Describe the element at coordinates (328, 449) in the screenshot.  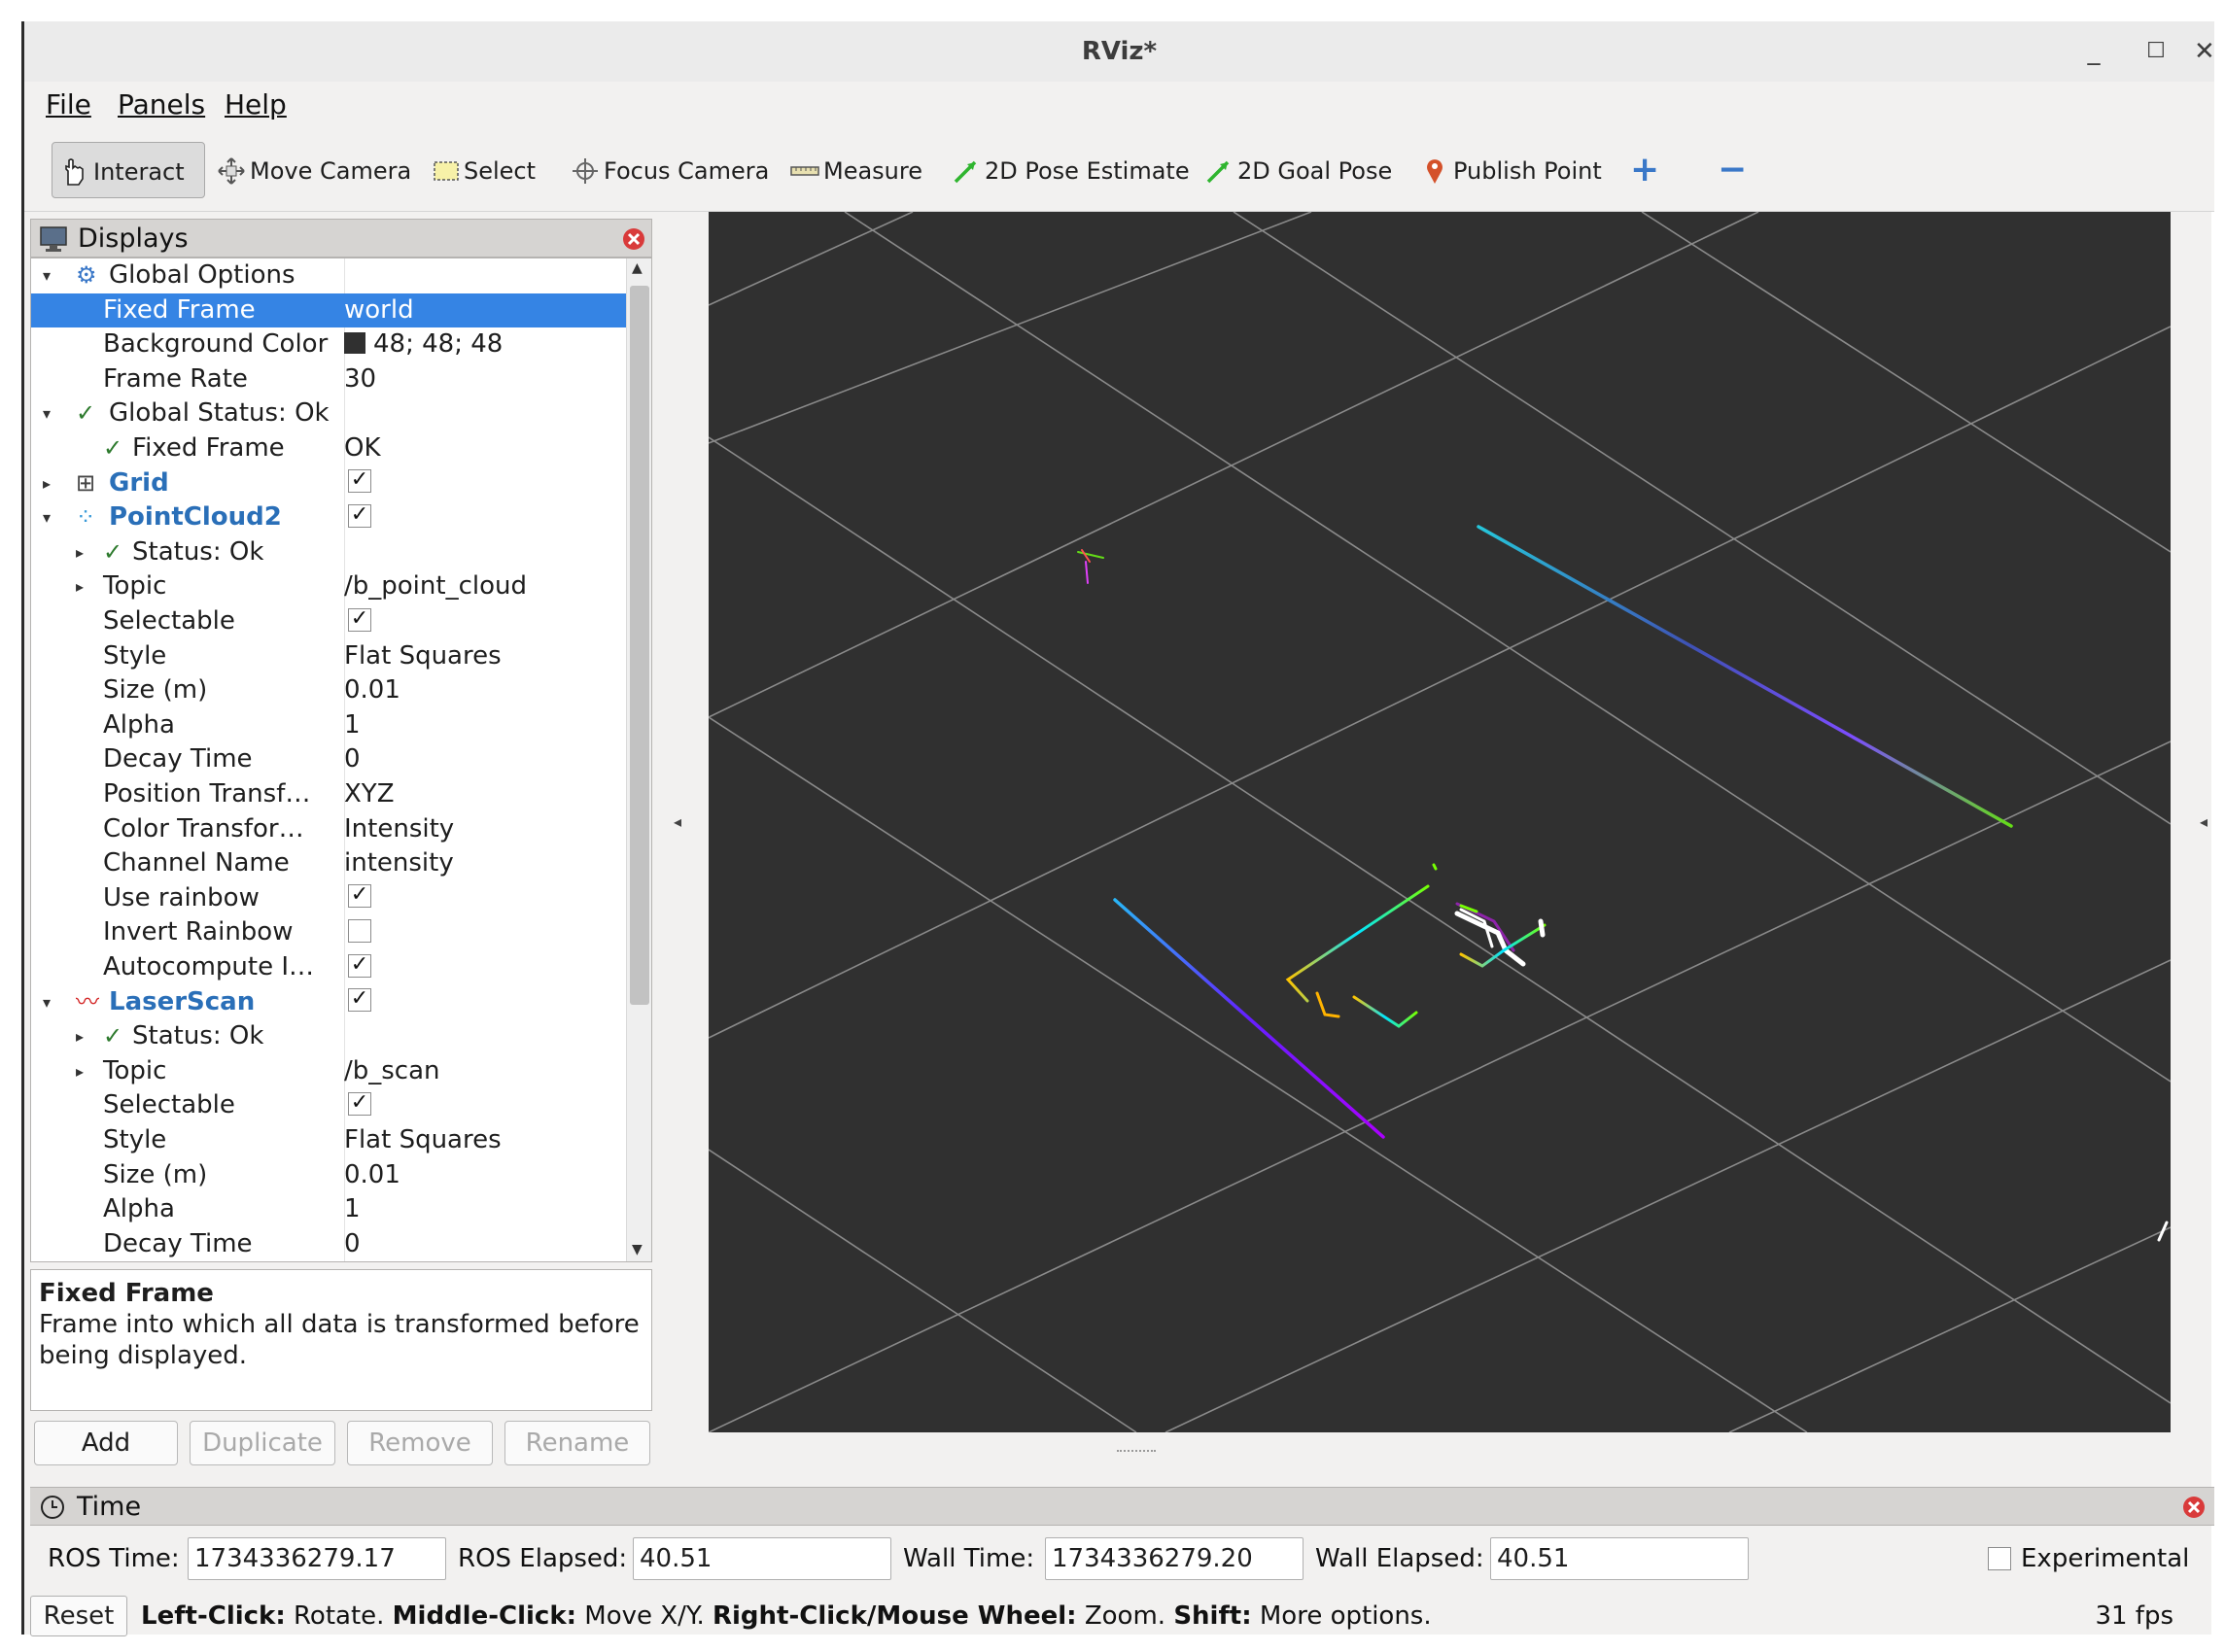
I see `display-row: ✓ Fixed Frame OK` at that location.